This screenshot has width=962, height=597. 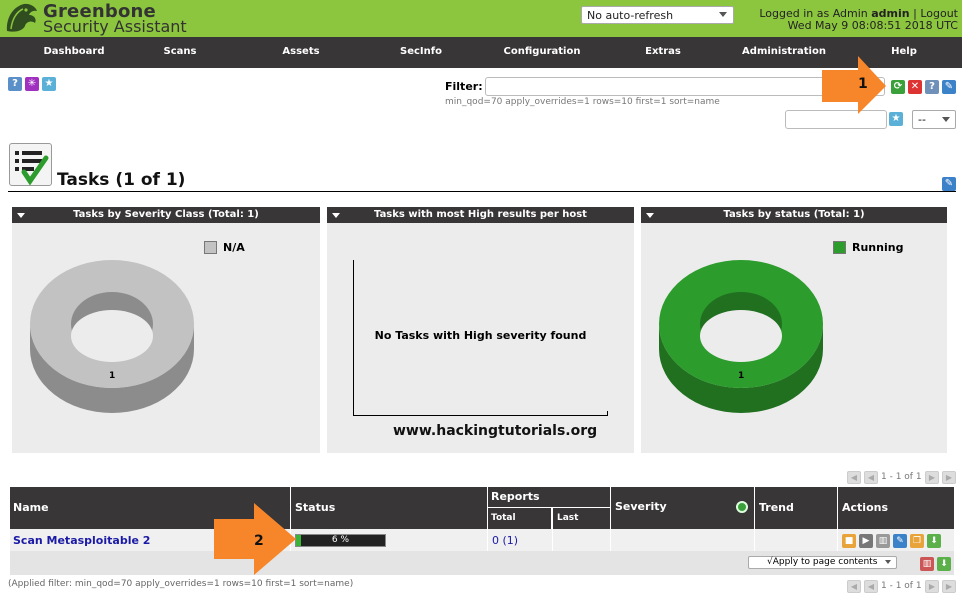 I want to click on brand-subtitle: Security Assistant, so click(x=115, y=26).